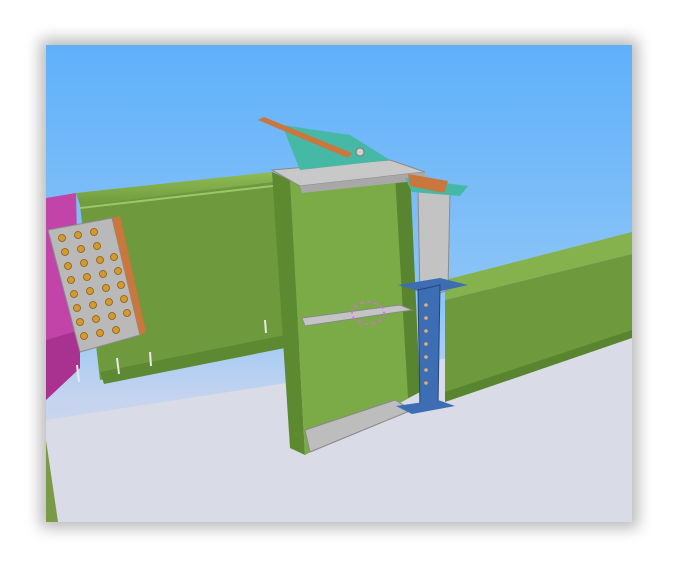 This screenshot has height=568, width=678. Describe the element at coordinates (429, 347) in the screenshot. I see `blue-clip-web` at that location.